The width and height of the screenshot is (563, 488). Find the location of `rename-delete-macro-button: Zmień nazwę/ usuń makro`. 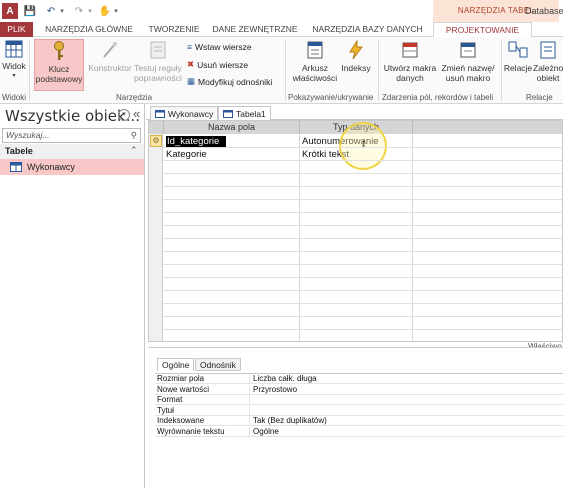

rename-delete-macro-button: Zmień nazwę/ usuń makro is located at coordinates (468, 61).